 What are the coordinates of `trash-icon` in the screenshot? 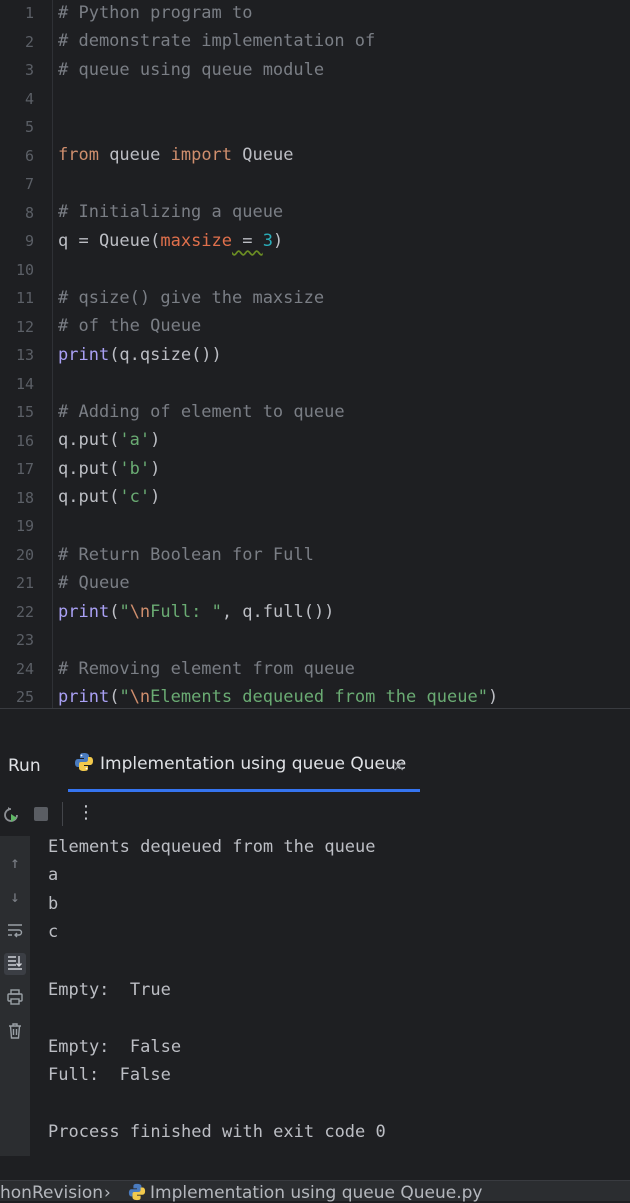 It's located at (15, 1033).